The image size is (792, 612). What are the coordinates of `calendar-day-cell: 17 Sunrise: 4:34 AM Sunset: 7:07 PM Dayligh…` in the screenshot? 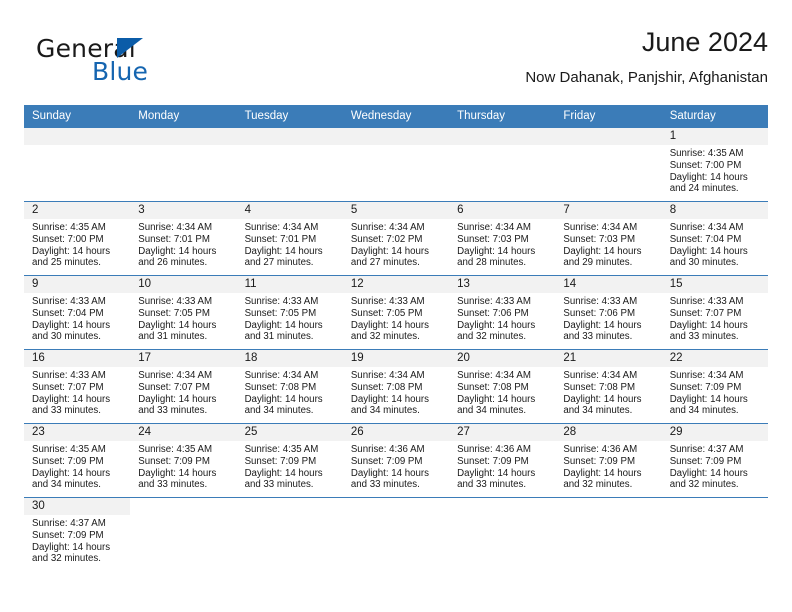 It's located at (183, 386).